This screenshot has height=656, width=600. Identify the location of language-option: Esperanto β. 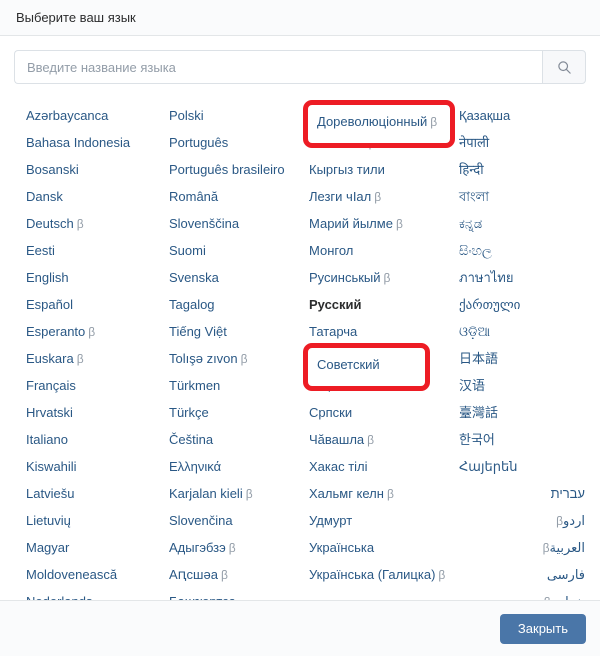
(97, 331).